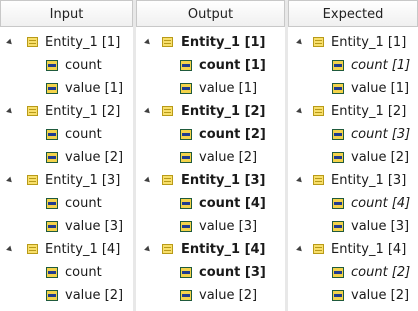  What do you see at coordinates (232, 272) in the screenshot?
I see `field-label: count [3]` at bounding box center [232, 272].